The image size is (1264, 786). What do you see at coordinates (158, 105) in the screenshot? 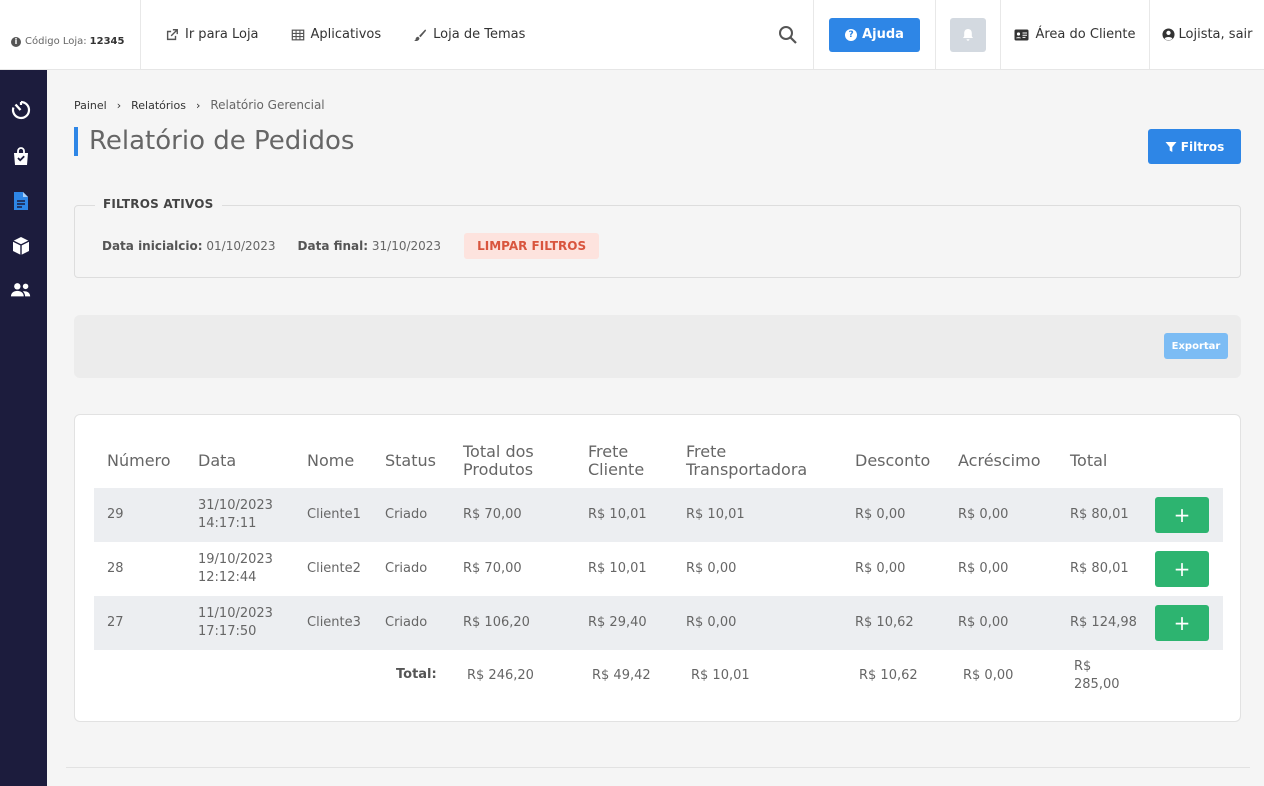
I see `breadcrumb-item-relatorios: Relatórios` at bounding box center [158, 105].